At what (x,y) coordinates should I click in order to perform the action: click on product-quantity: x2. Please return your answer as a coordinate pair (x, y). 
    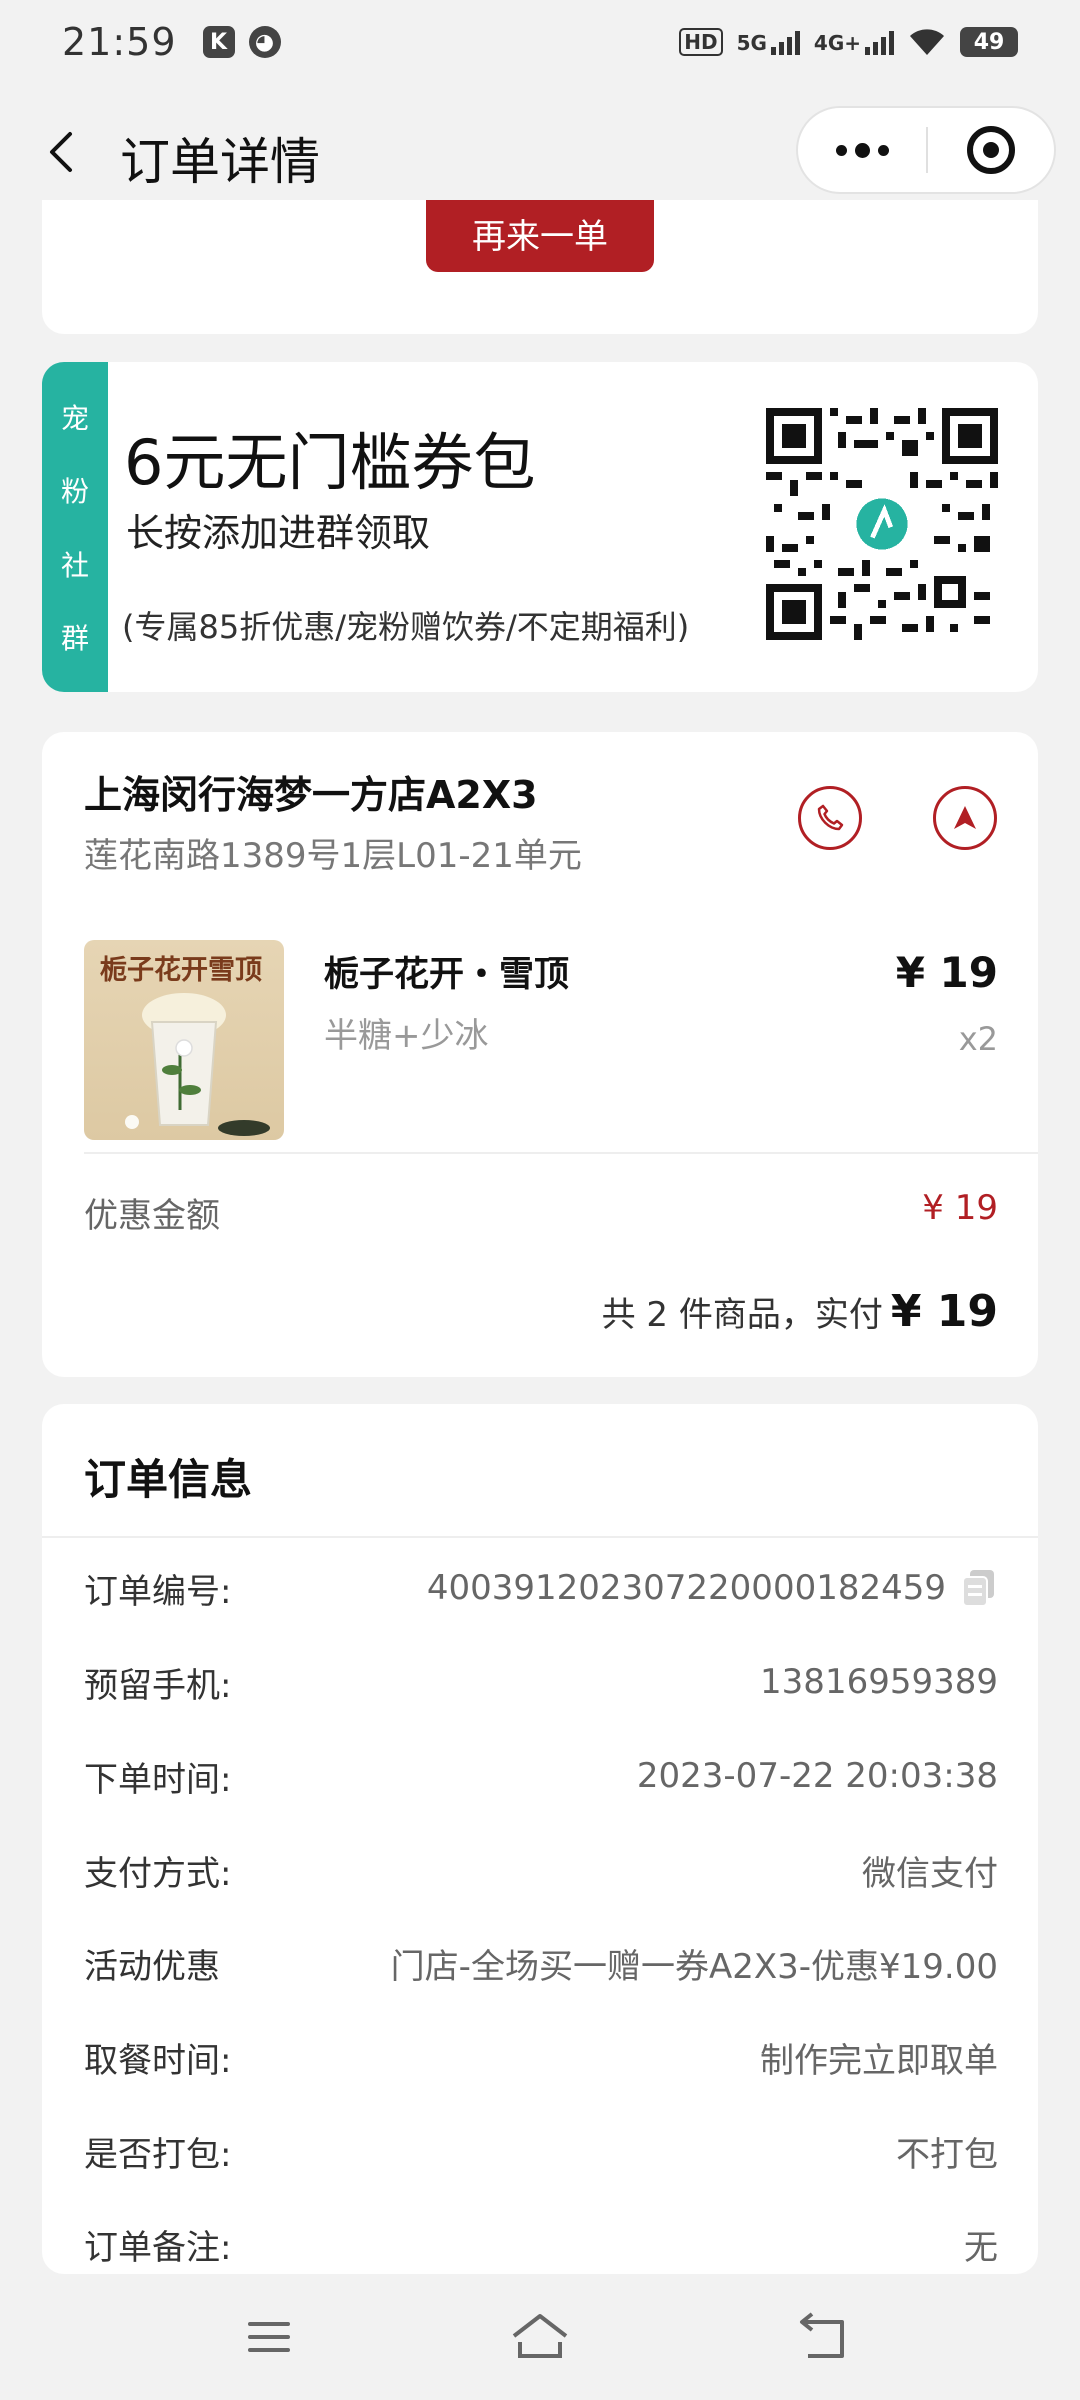
    Looking at the image, I should click on (978, 1039).